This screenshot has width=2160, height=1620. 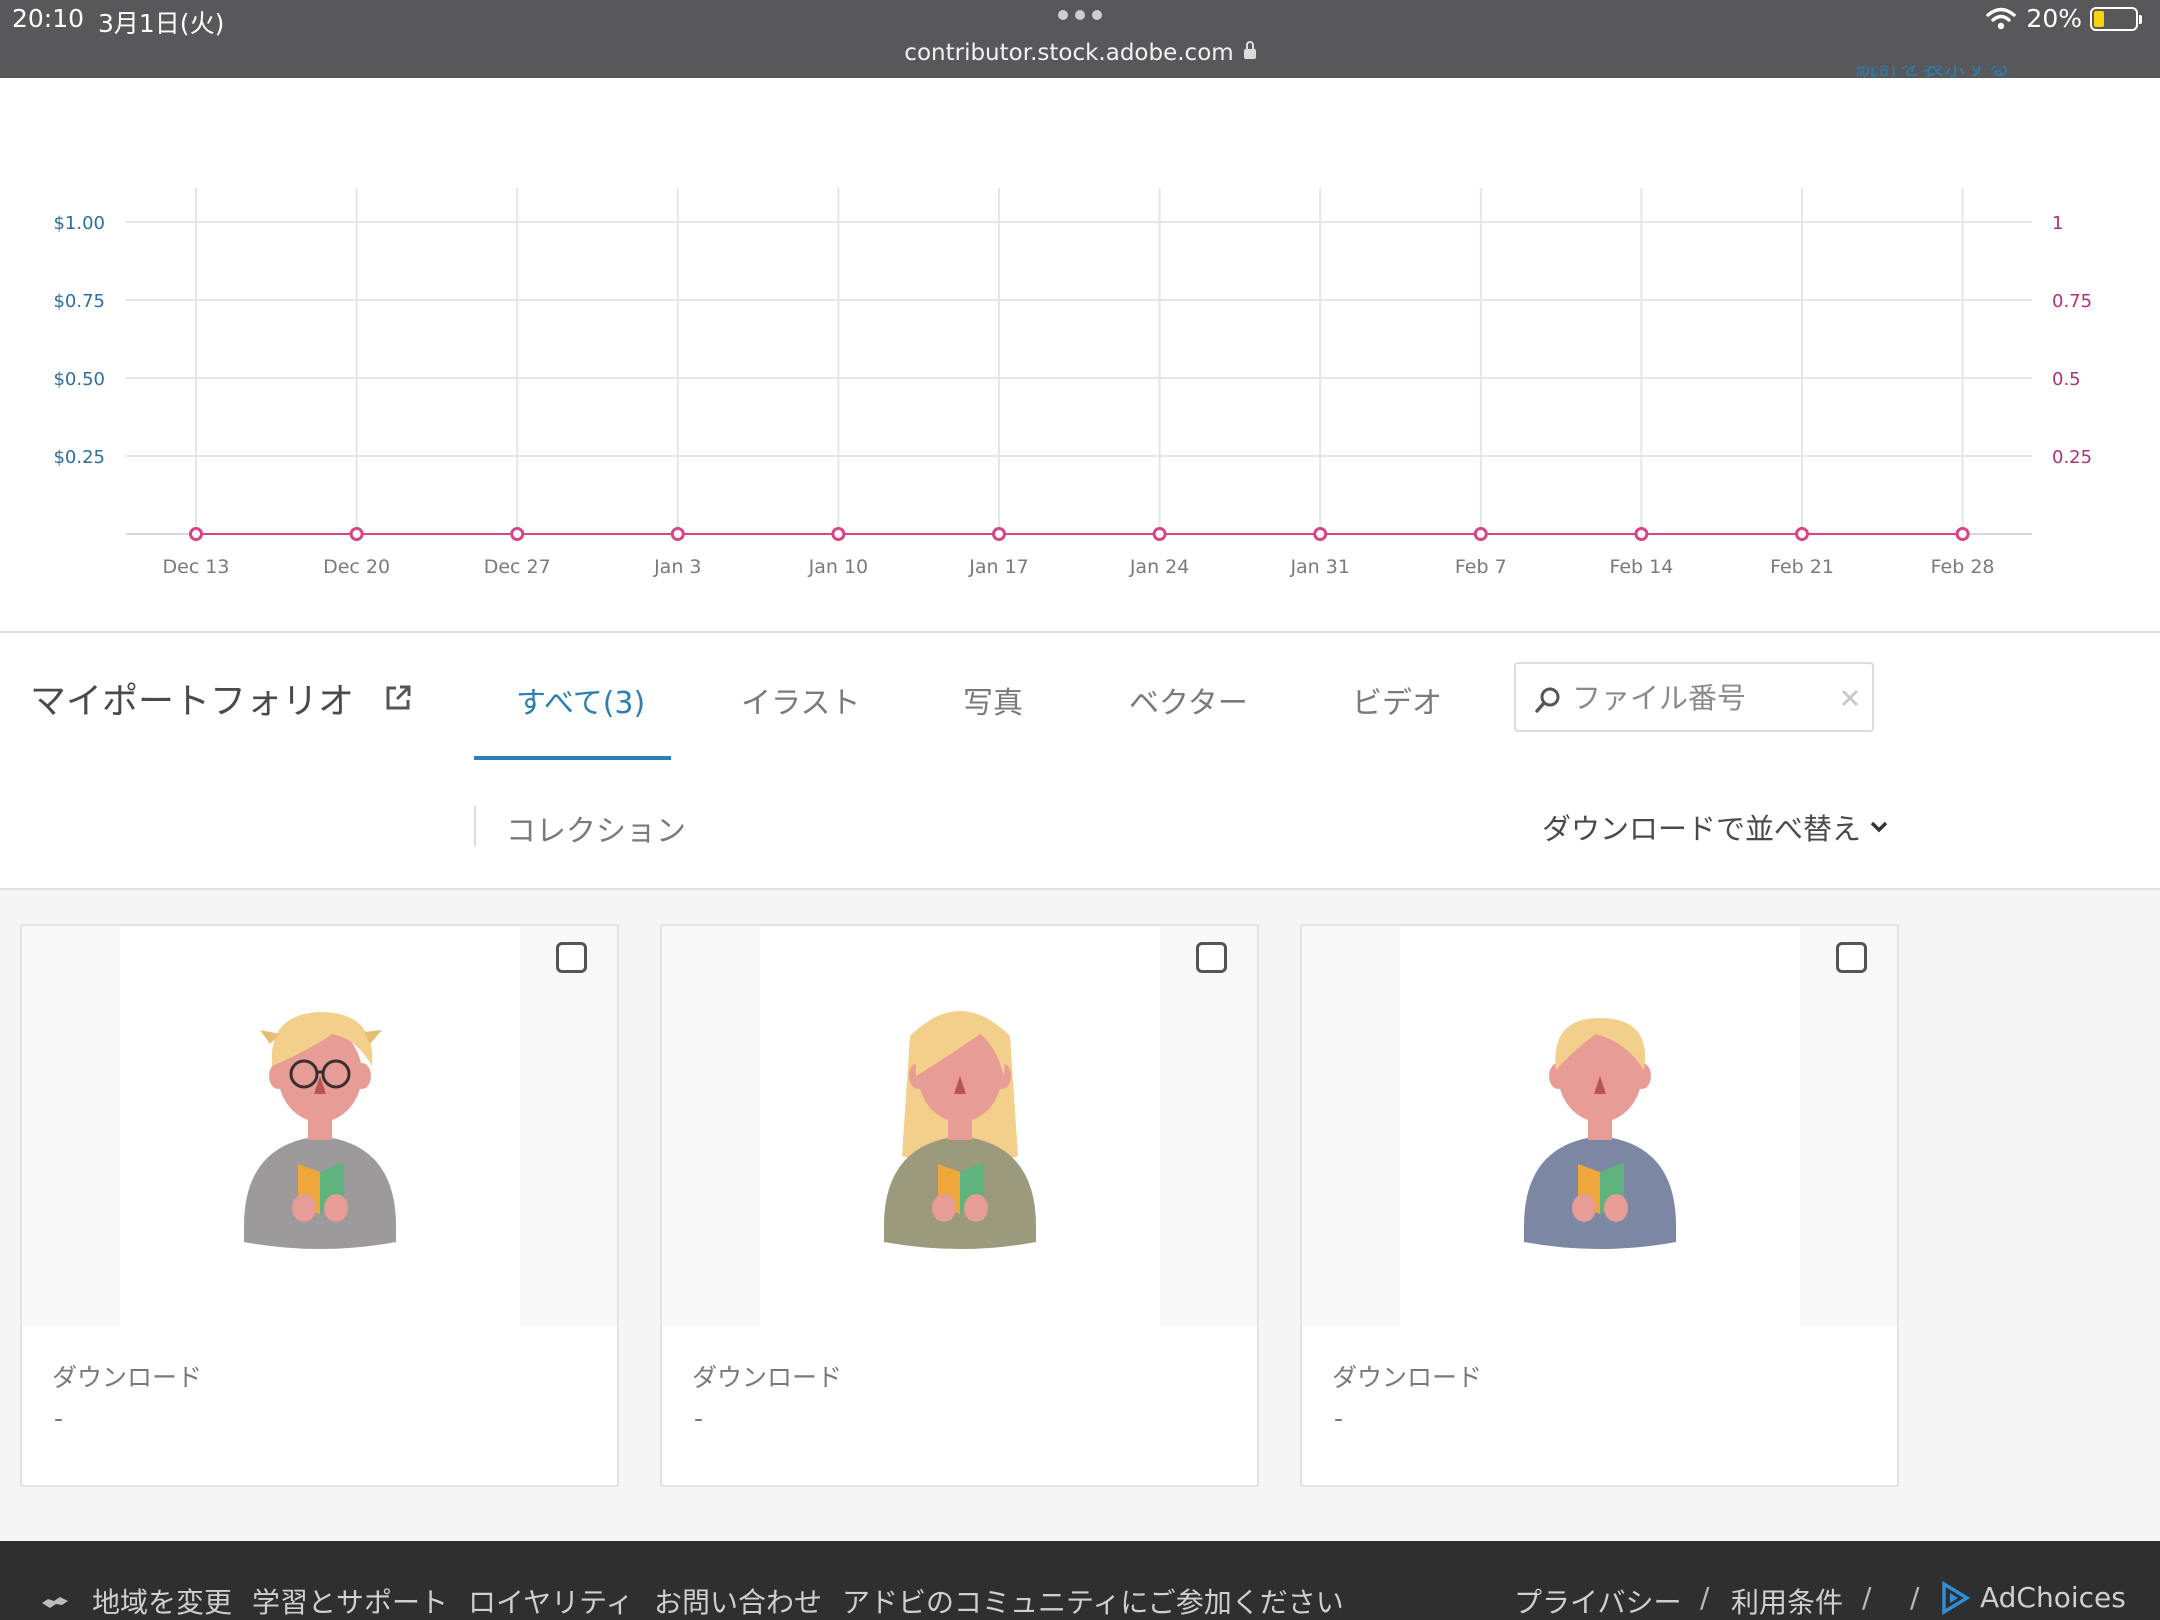 I want to click on view-stats-link: 統計を表示する, so click(x=1933, y=78).